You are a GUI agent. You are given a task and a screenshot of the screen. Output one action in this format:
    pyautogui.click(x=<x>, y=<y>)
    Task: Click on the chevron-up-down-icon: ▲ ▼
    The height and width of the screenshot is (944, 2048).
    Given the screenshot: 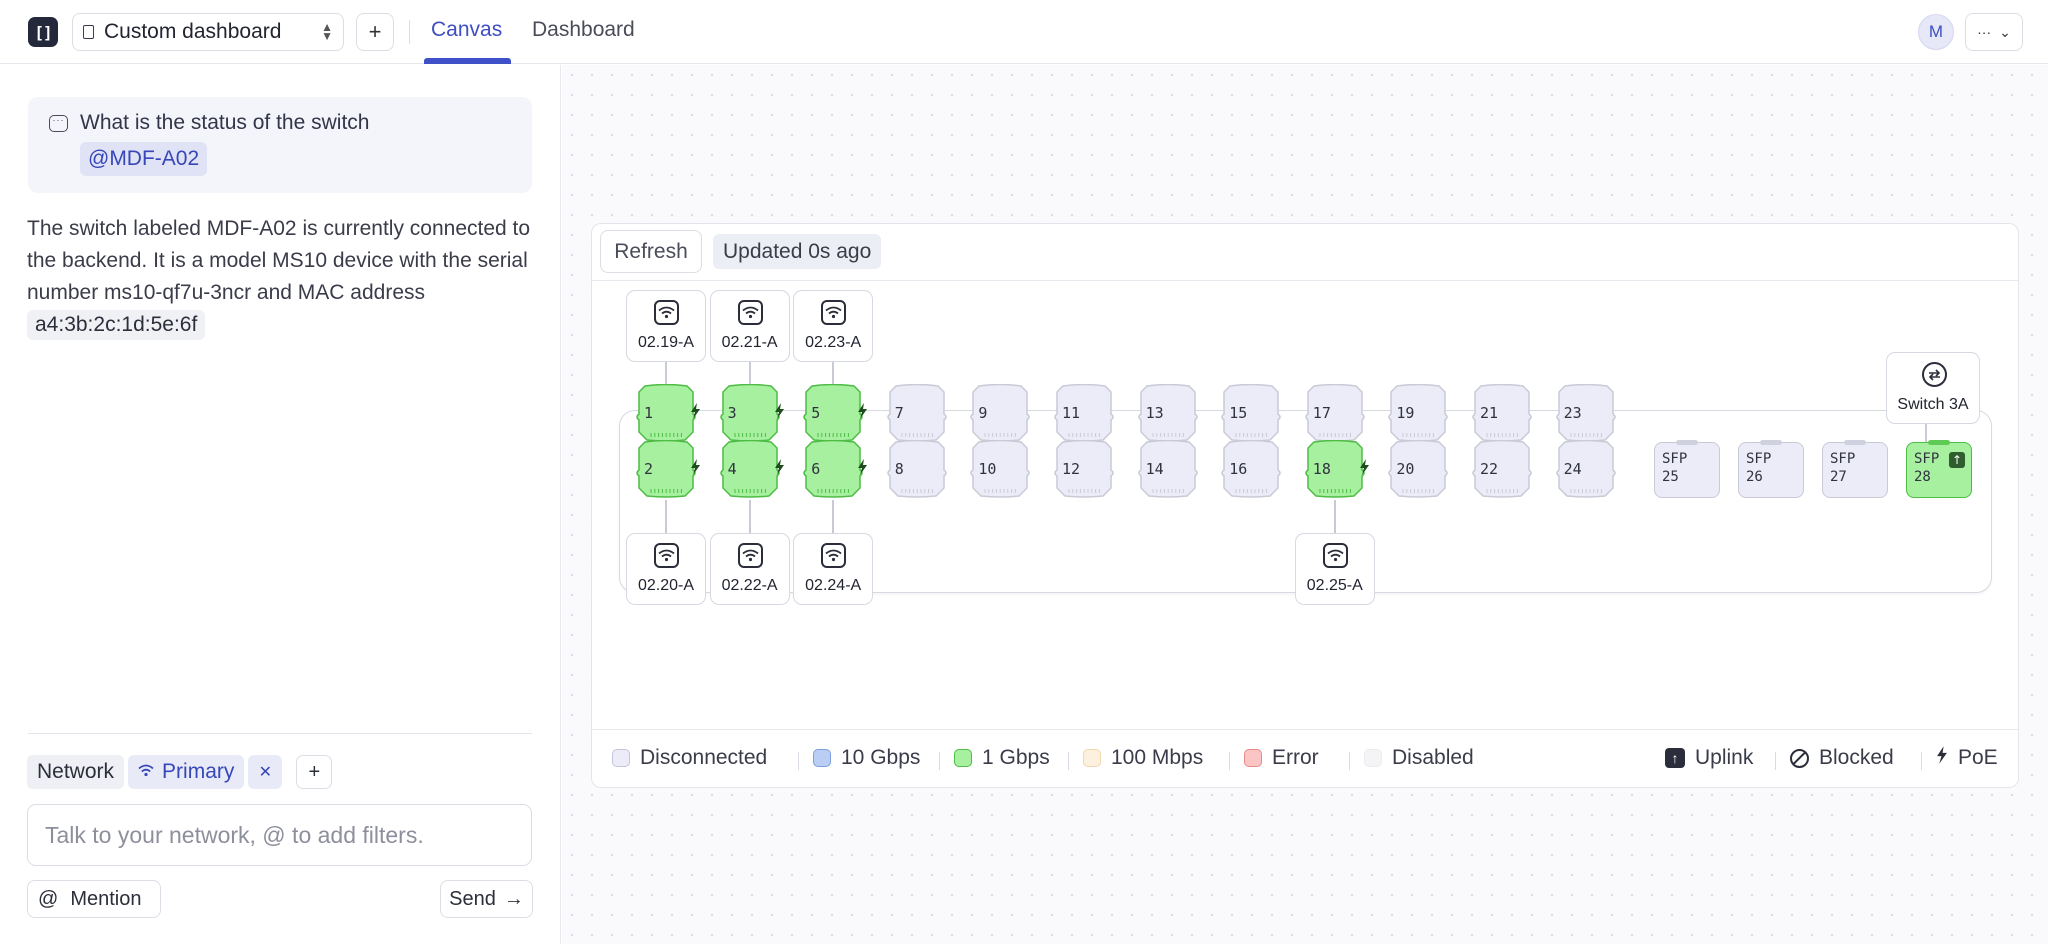 What is the action you would take?
    pyautogui.click(x=327, y=31)
    